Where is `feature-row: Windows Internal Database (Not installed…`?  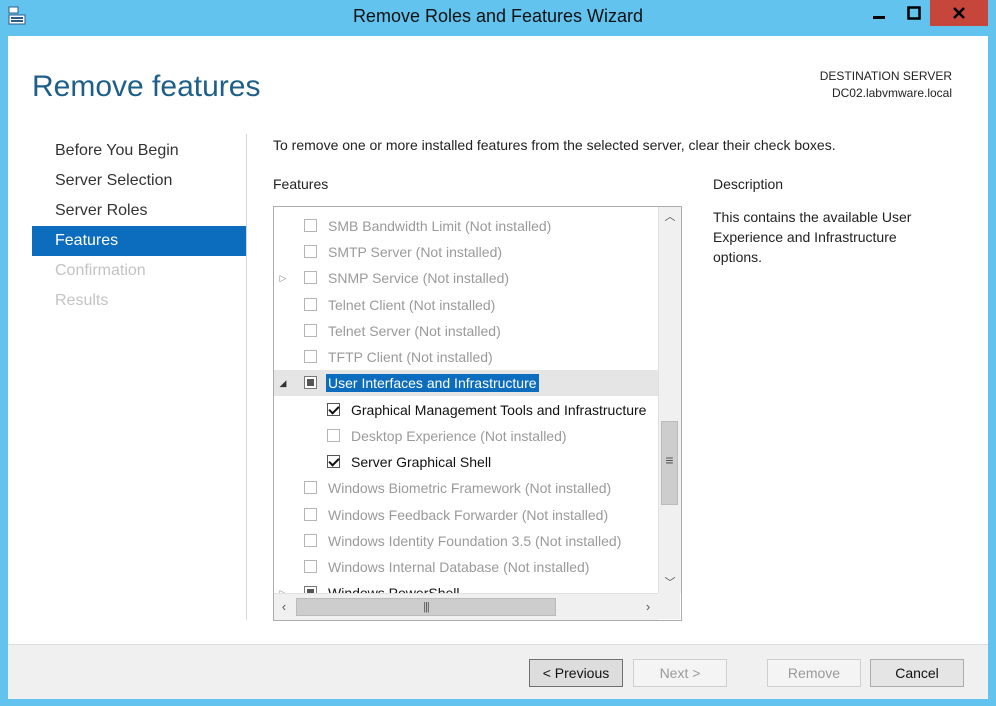
feature-row: Windows Internal Database (Not installed… is located at coordinates (466, 567).